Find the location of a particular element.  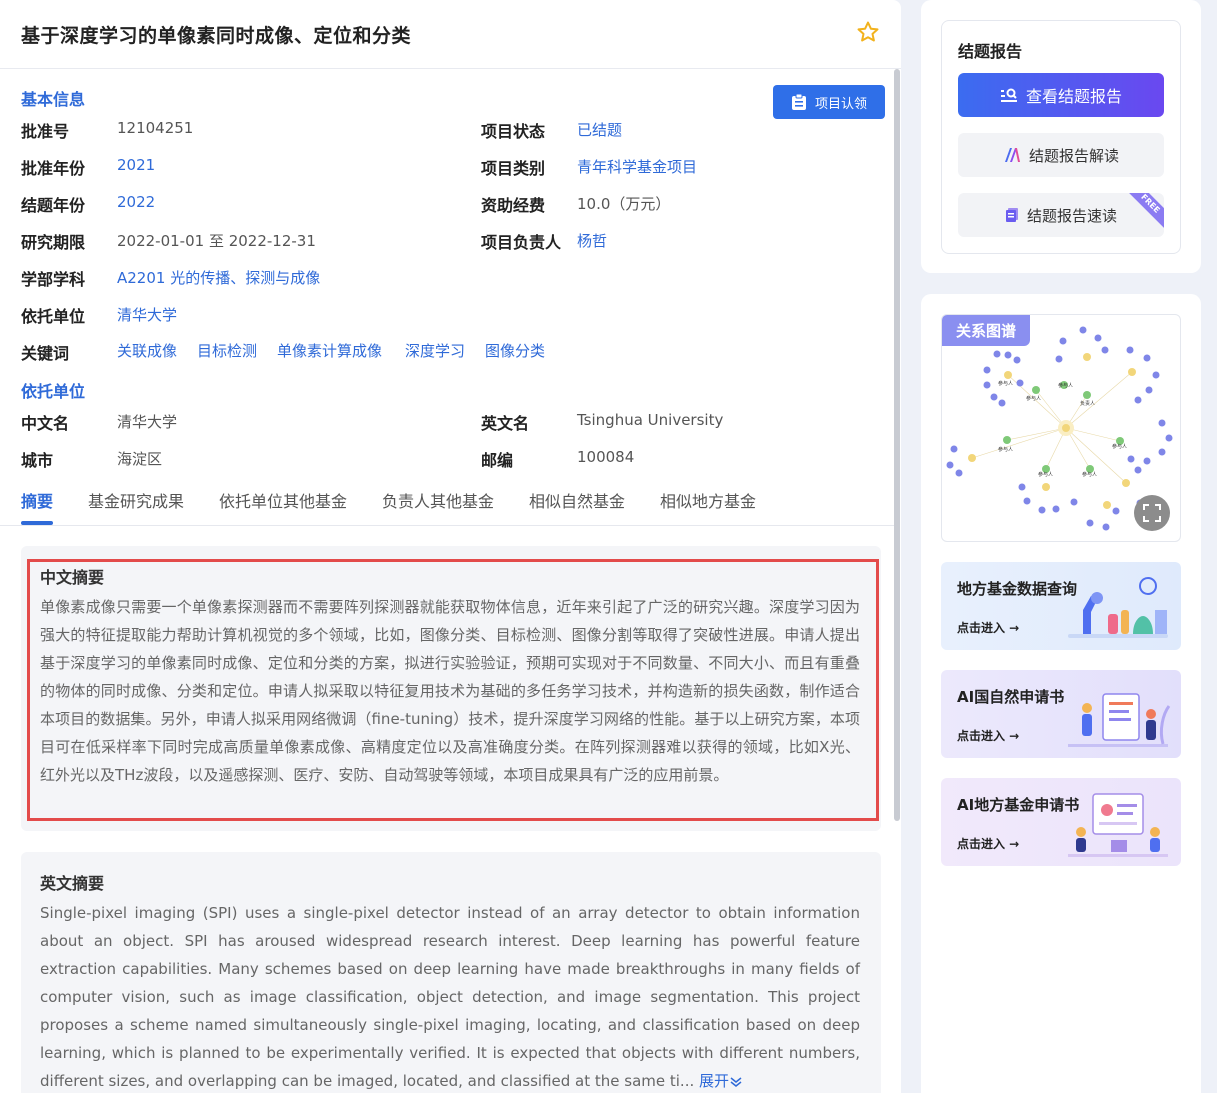

city-label: 城市 is located at coordinates (37, 460).